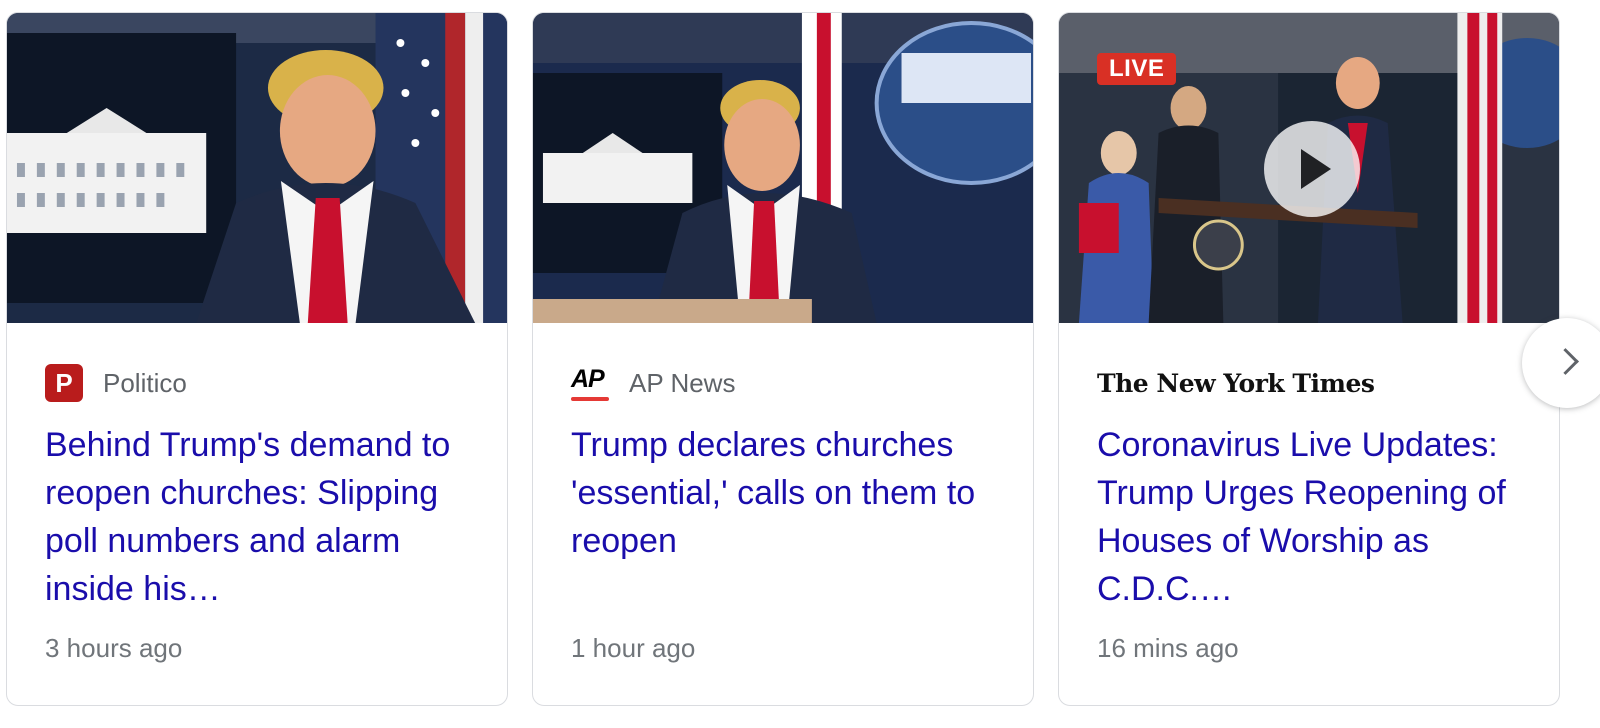 The width and height of the screenshot is (1600, 728). What do you see at coordinates (682, 382) in the screenshot?
I see `source-name: AP News` at bounding box center [682, 382].